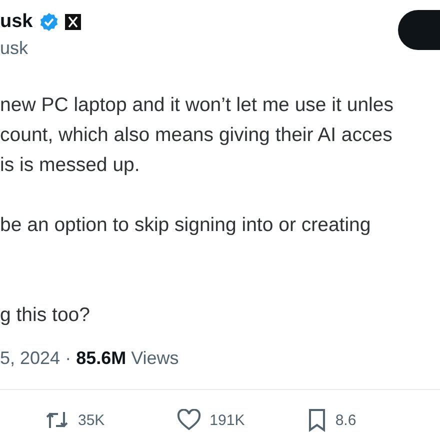 This screenshot has width=440, height=440. I want to click on repost-icon, so click(57, 420).